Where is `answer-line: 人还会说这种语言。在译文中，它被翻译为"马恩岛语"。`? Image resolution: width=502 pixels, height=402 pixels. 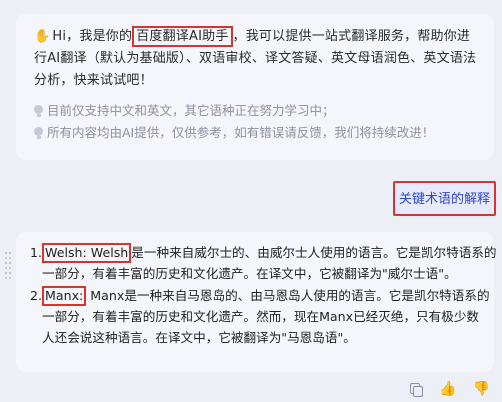 answer-line: 人还会说这种语言。在译文中，它被翻译为"马恩岛语"。 is located at coordinates (199, 337).